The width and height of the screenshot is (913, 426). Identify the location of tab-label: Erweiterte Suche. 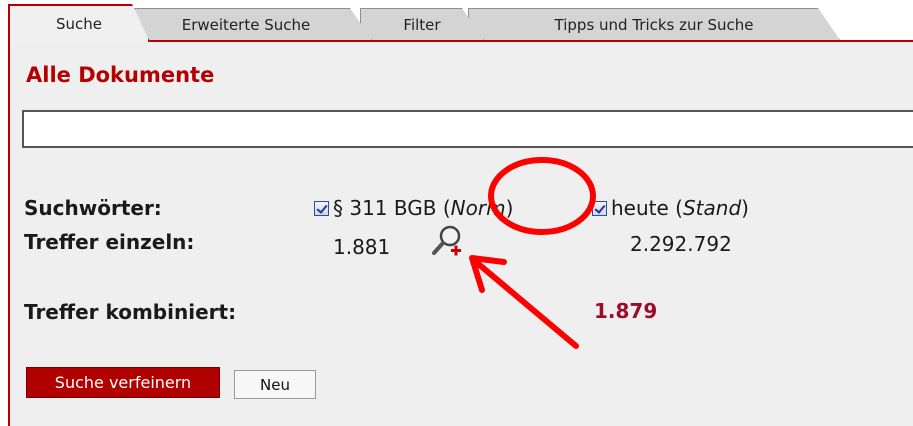
(246, 24).